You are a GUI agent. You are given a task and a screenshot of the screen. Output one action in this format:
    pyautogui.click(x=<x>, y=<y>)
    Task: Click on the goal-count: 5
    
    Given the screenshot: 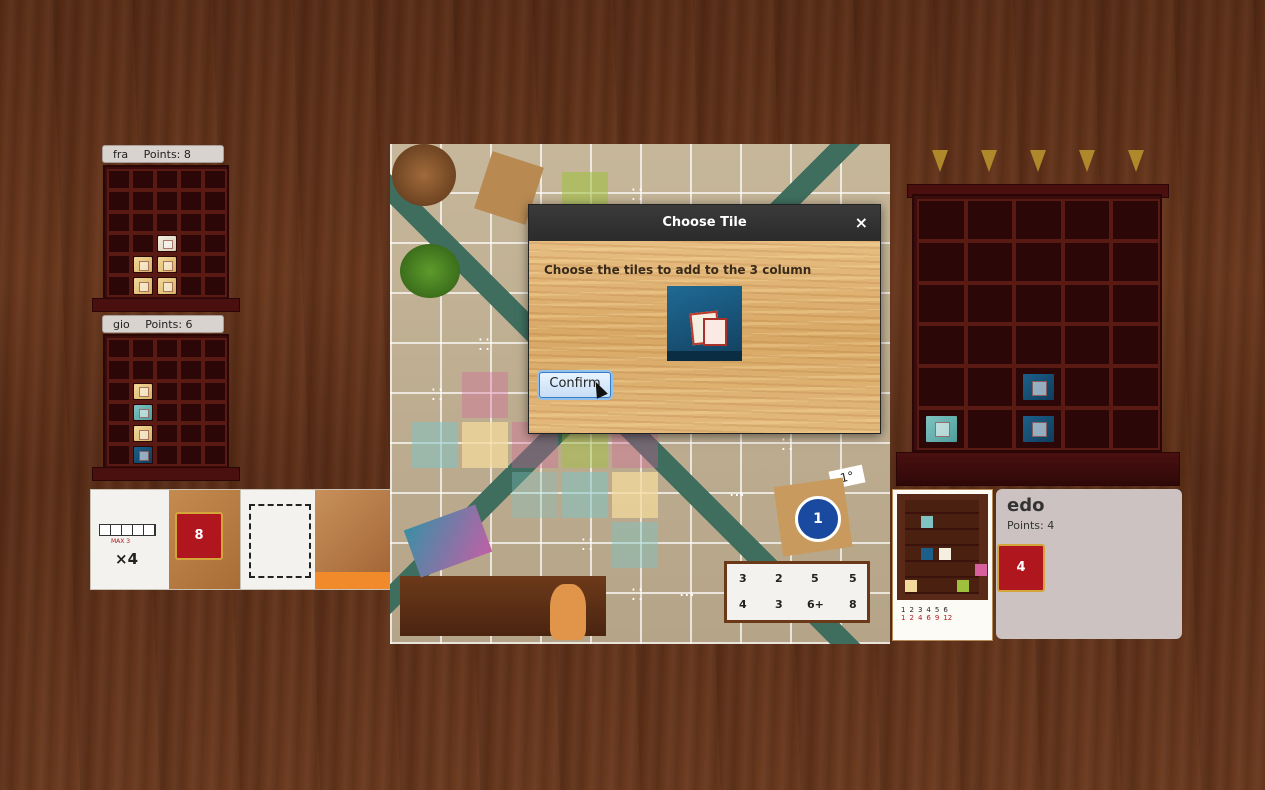 What is the action you would take?
    pyautogui.click(x=937, y=610)
    